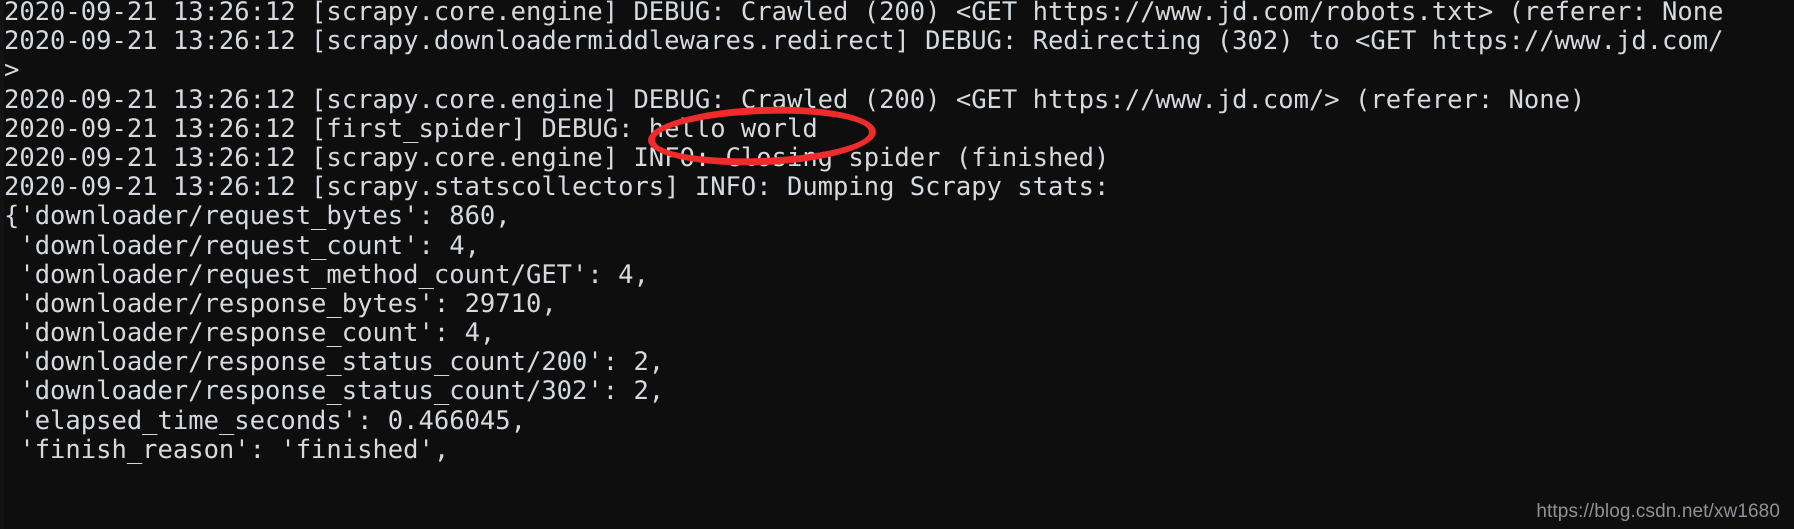  What do you see at coordinates (1658, 511) in the screenshot?
I see `watermark-url: https://blog.csdn.net/xw1680` at bounding box center [1658, 511].